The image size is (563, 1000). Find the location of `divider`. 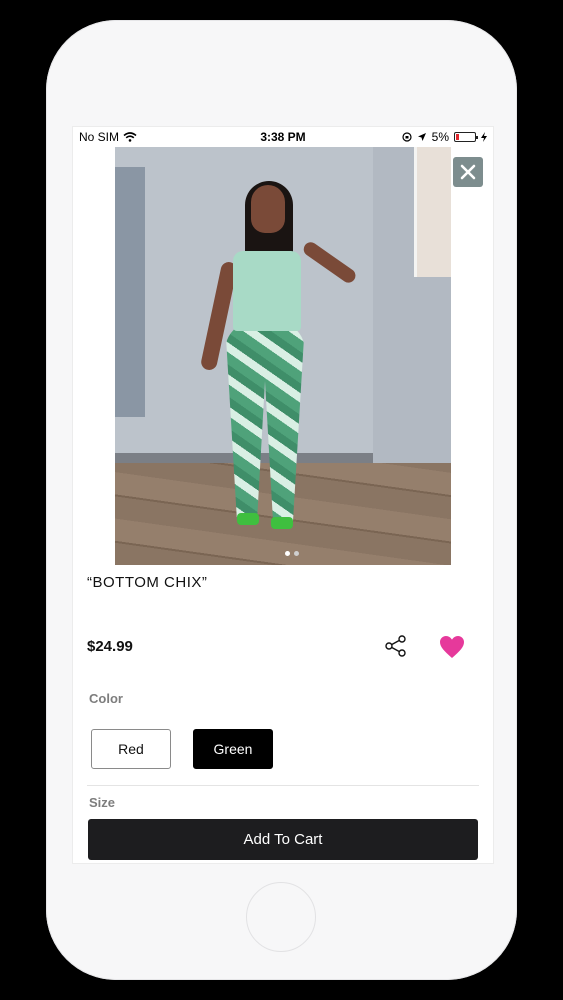

divider is located at coordinates (283, 785).